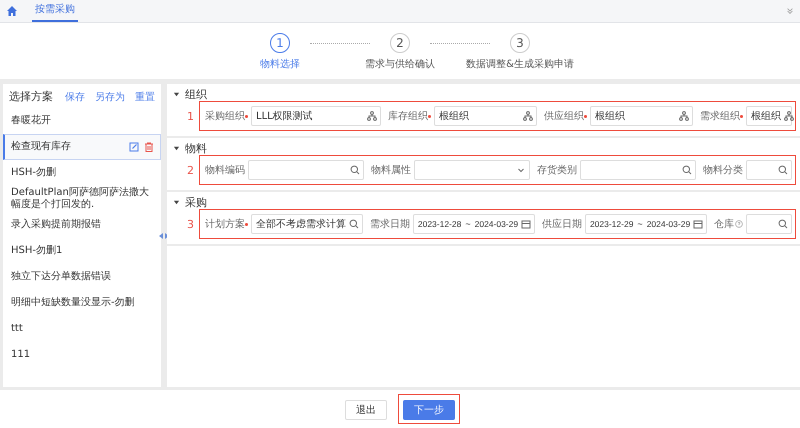  I want to click on scheme-item: HSH-勿删1, so click(82, 251).